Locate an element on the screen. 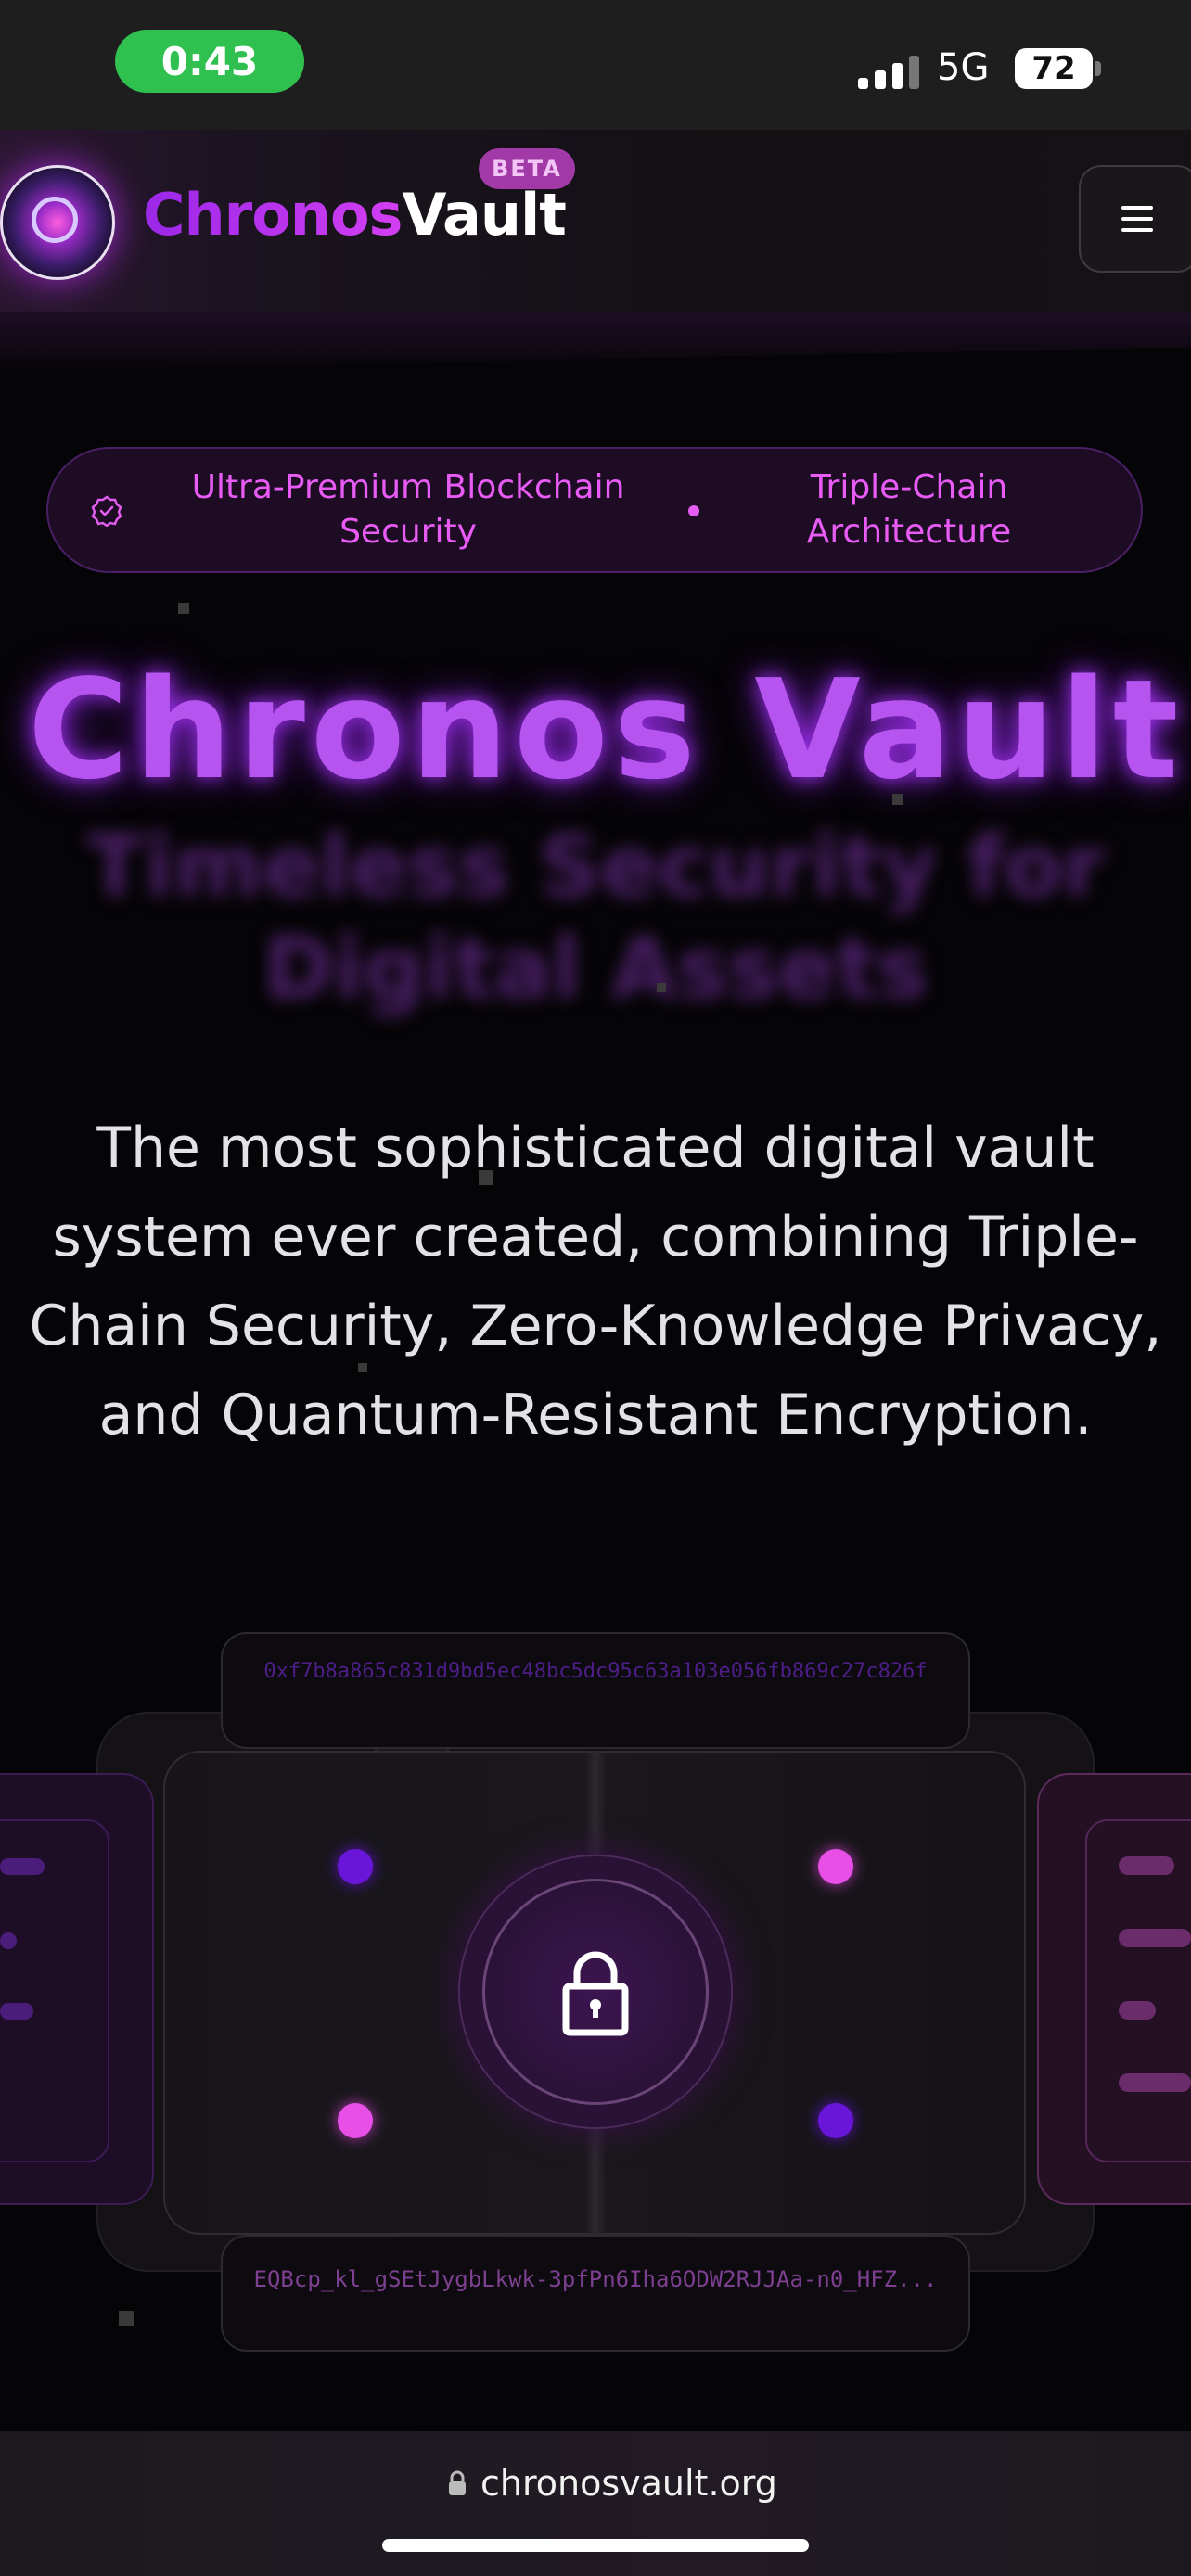  home-indicator is located at coordinates (595, 2545).